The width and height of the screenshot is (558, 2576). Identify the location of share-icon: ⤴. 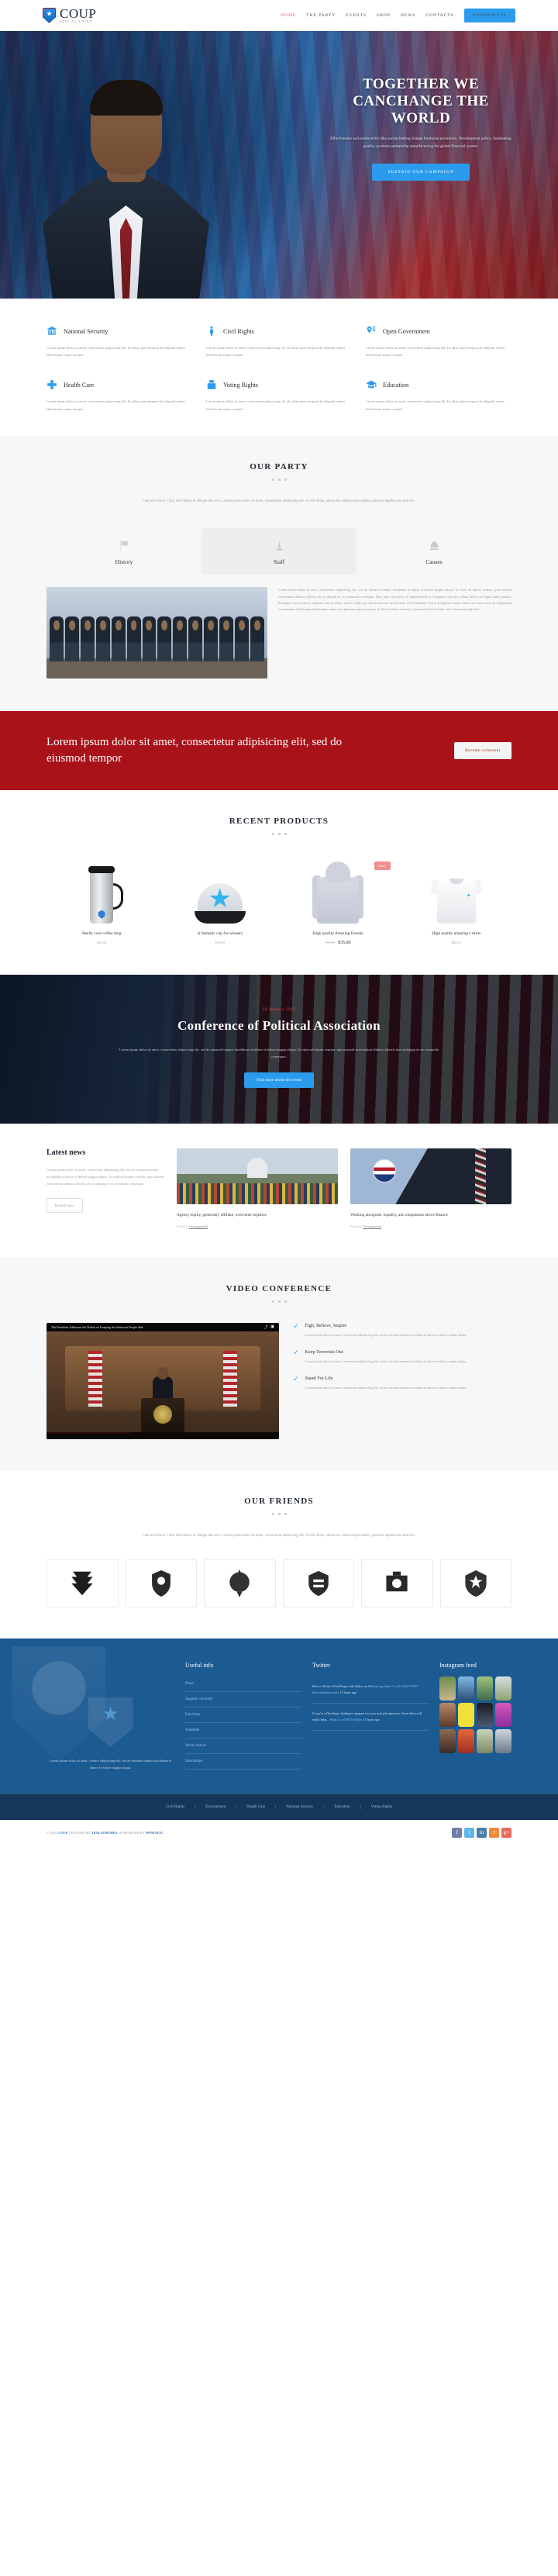
(265, 1327).